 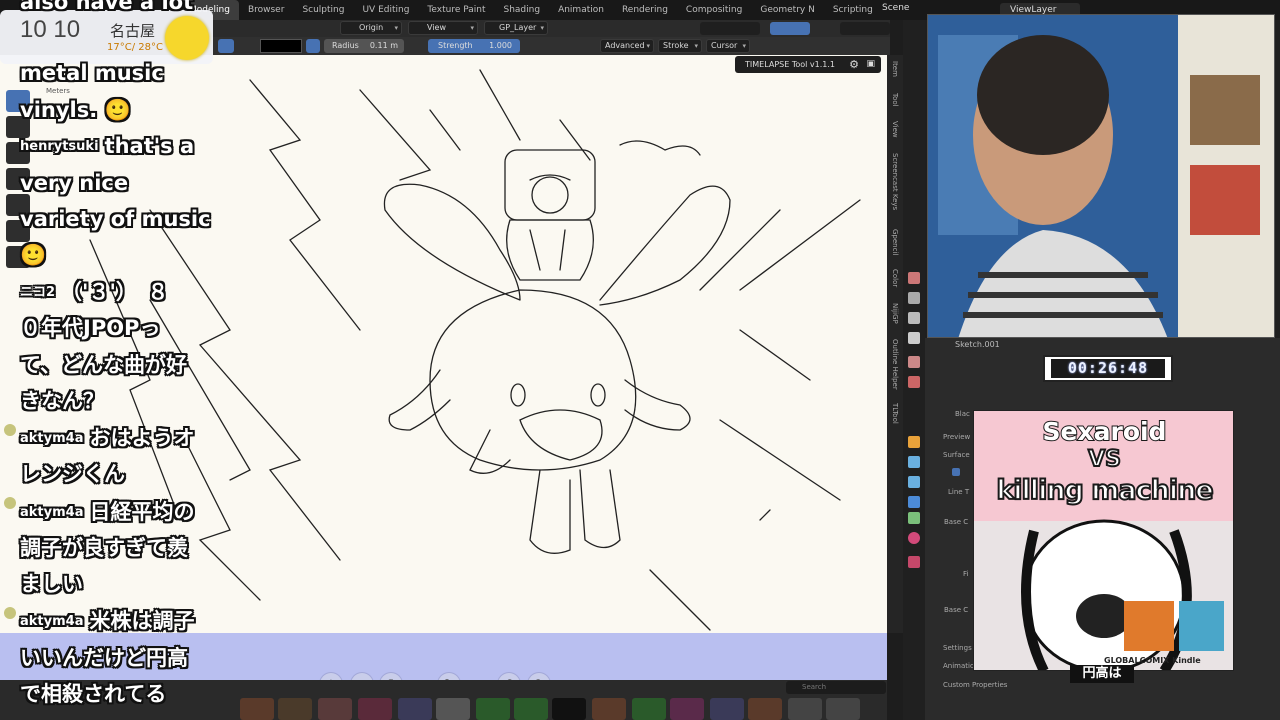 I want to click on physics-props-icon, so click(x=914, y=502).